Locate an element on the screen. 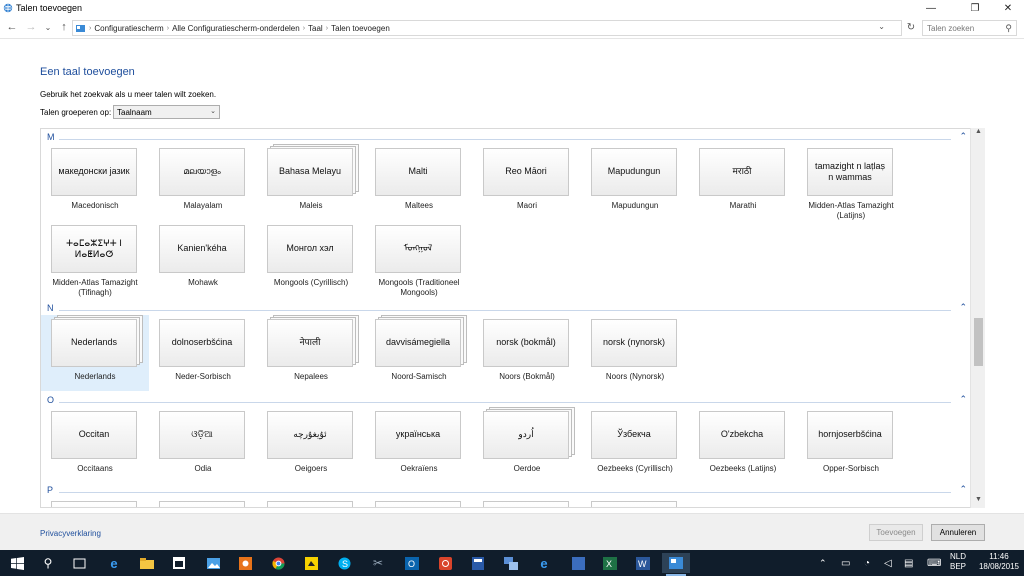 This screenshot has width=1024, height=576. edge-icon: e is located at coordinates (114, 563).